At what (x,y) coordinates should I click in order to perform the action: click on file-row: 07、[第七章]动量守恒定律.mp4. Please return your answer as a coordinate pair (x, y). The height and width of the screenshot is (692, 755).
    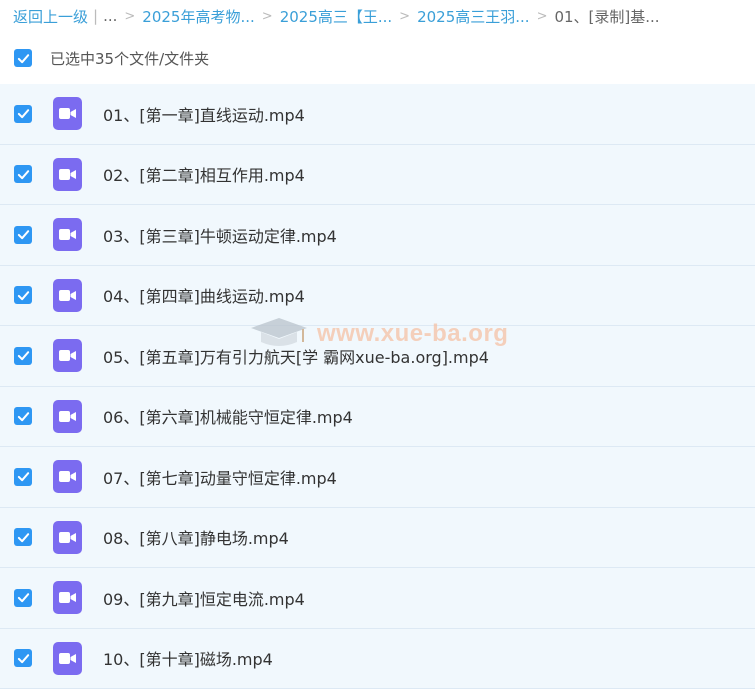
    Looking at the image, I should click on (377, 477).